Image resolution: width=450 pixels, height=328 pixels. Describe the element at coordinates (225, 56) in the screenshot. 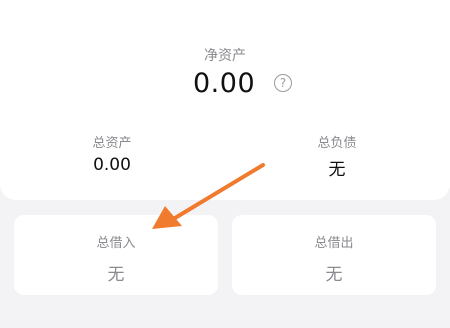

I see `net-assets-label: 净资产` at that location.